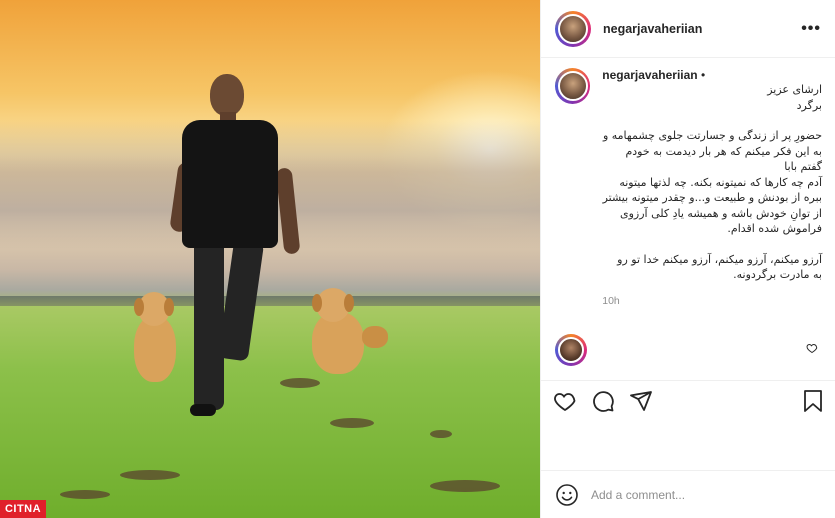 The height and width of the screenshot is (518, 835). What do you see at coordinates (347, 338) in the screenshot?
I see `dog-right` at bounding box center [347, 338].